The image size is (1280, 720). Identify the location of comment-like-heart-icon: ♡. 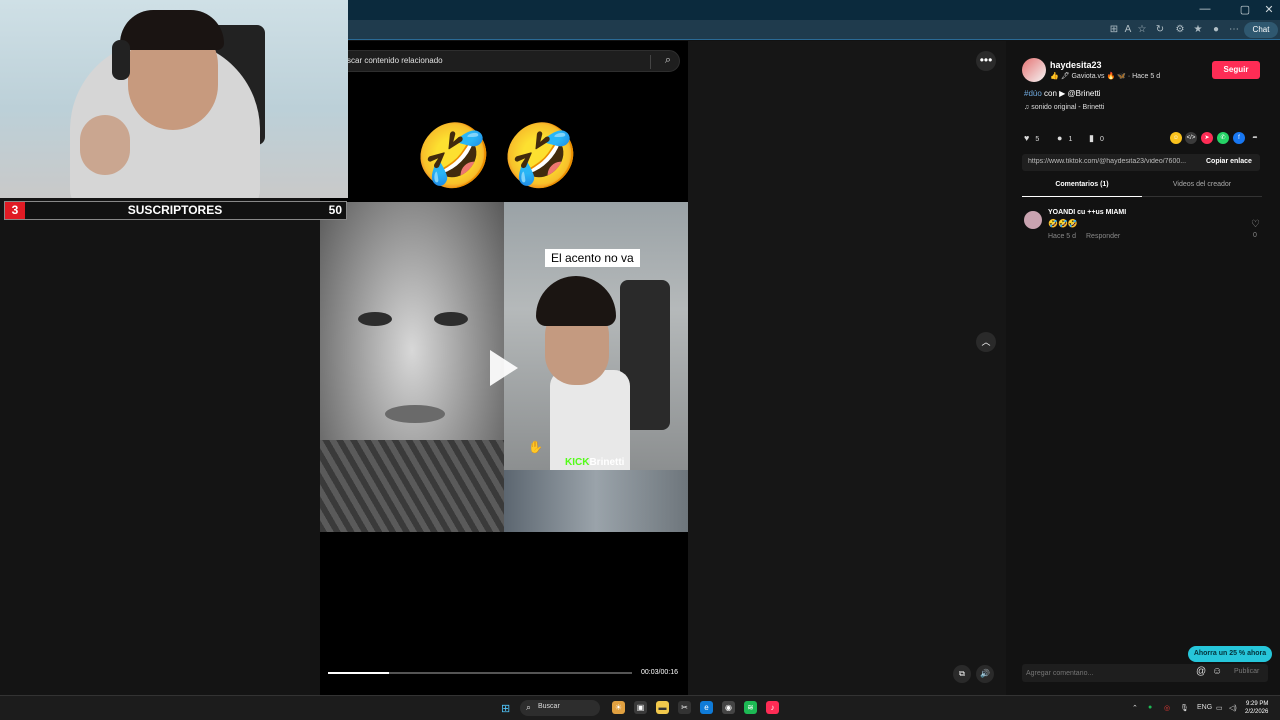
(1255, 224).